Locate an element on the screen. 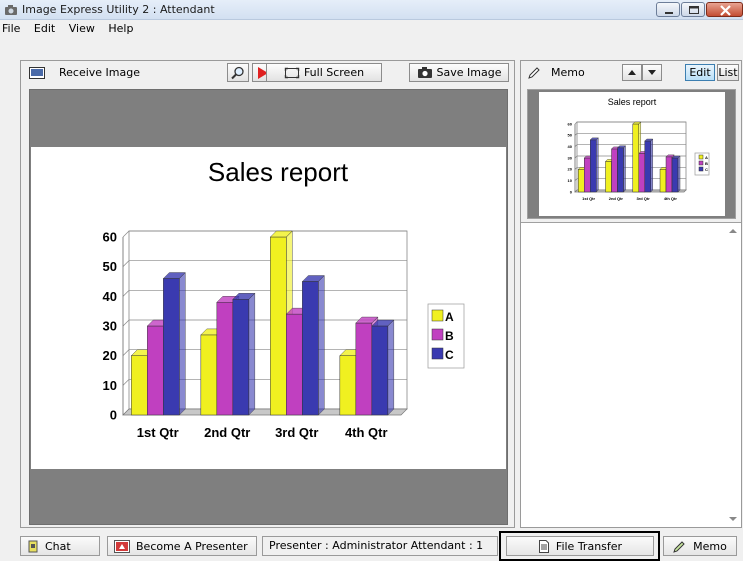  chat-icon is located at coordinates (33, 546).